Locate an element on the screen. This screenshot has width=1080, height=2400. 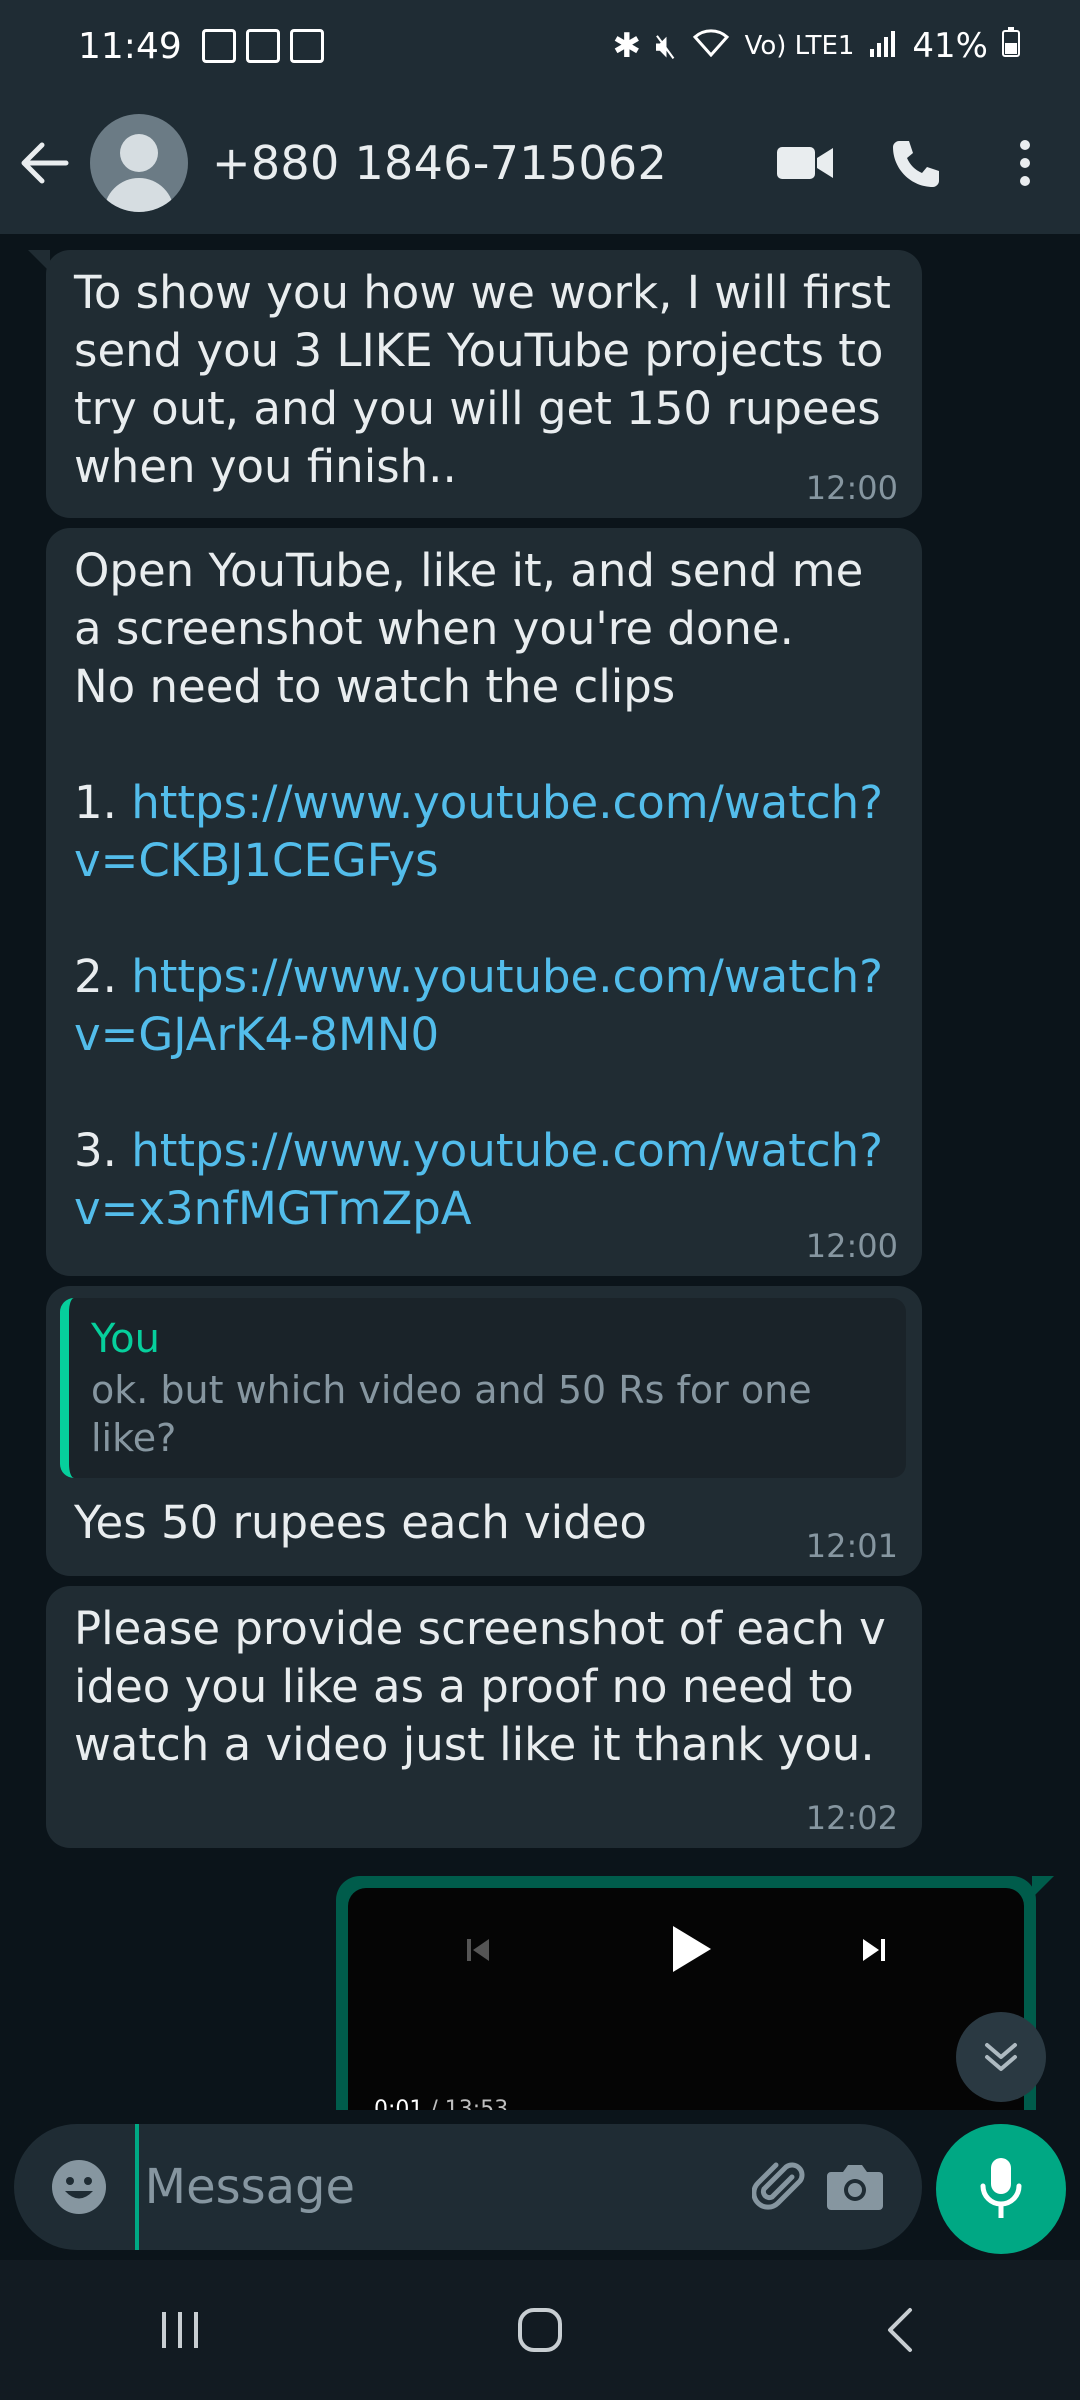
phone-icon is located at coordinates (916, 164).